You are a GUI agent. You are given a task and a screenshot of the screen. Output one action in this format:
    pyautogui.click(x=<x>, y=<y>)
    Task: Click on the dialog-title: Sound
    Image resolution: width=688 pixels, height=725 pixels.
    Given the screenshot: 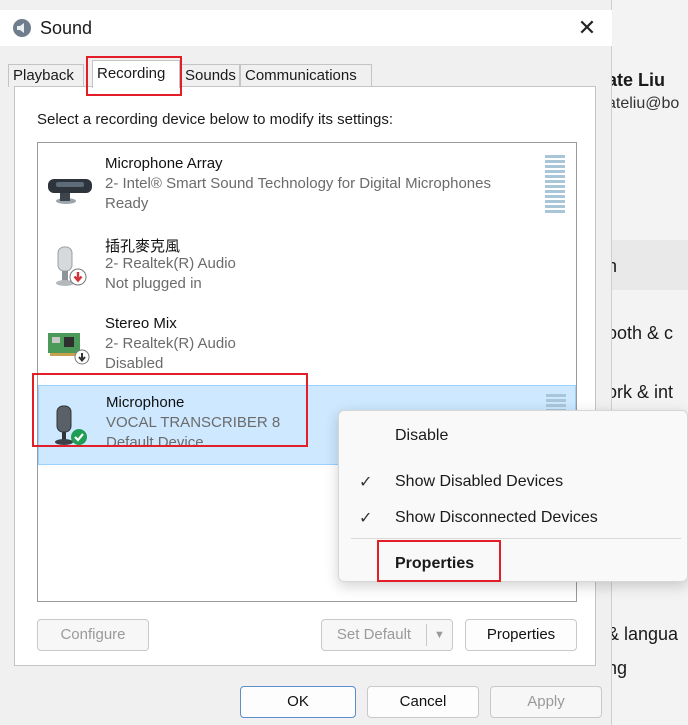 What is the action you would take?
    pyautogui.click(x=66, y=28)
    